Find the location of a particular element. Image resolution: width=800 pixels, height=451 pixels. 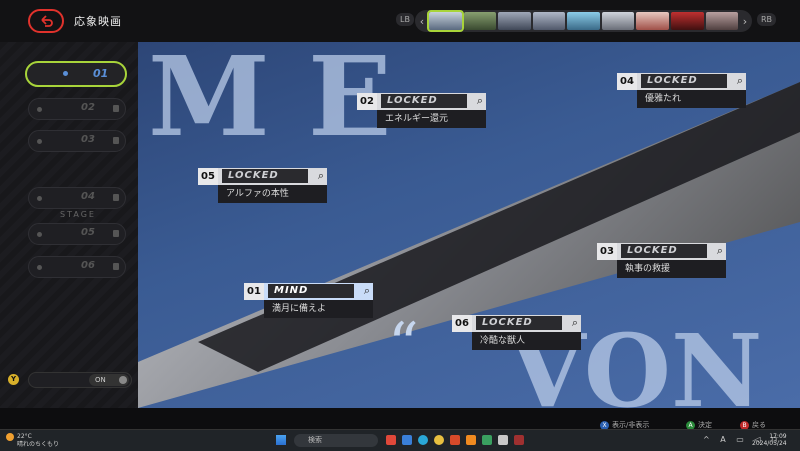

rb-button: RB is located at coordinates (767, 19).